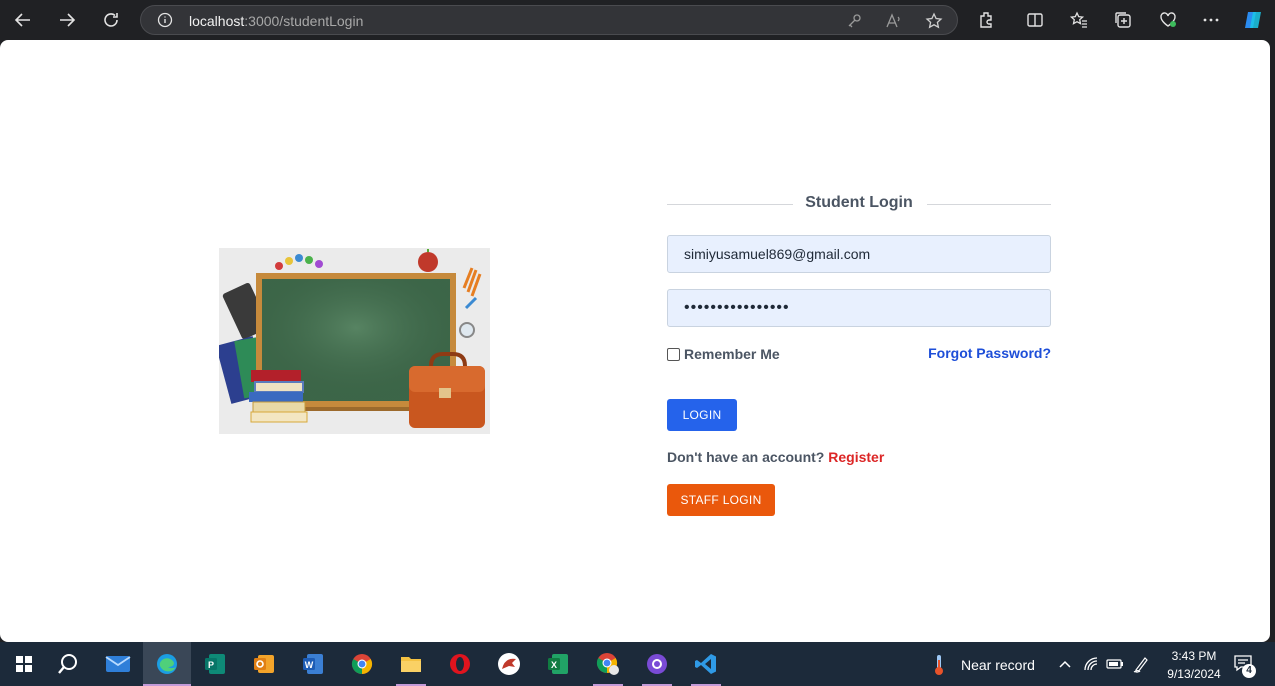  What do you see at coordinates (211, 665) in the screenshot?
I see `svg-text: P` at bounding box center [211, 665].